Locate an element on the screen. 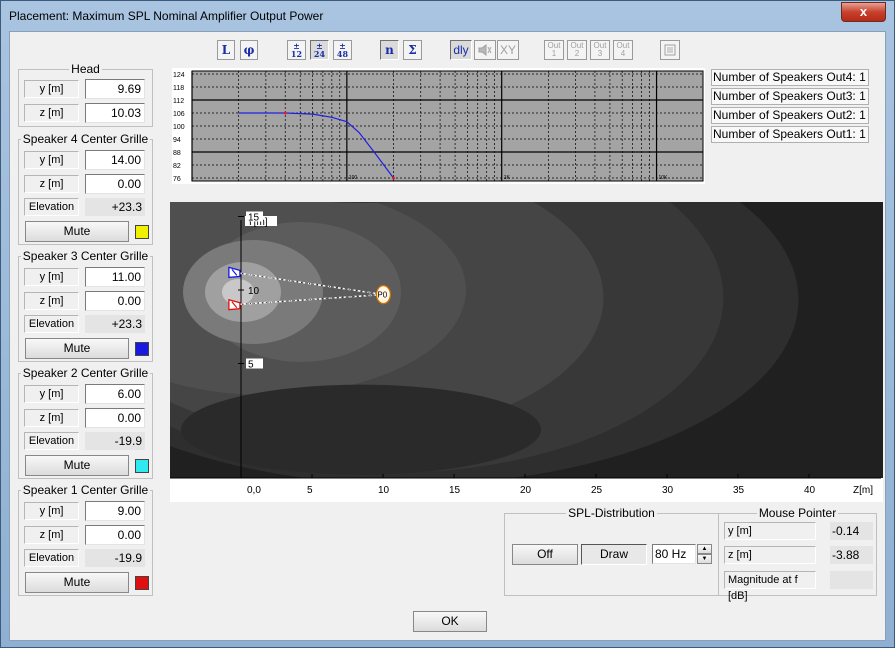 This screenshot has width=895, height=648. speaker-4-y-input: 14.00 is located at coordinates (115, 160).